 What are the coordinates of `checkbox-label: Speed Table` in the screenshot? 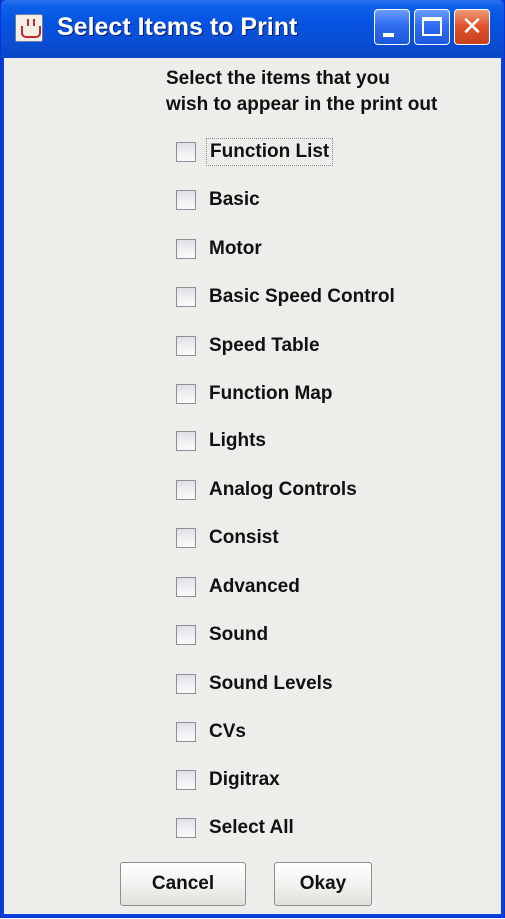 It's located at (264, 346).